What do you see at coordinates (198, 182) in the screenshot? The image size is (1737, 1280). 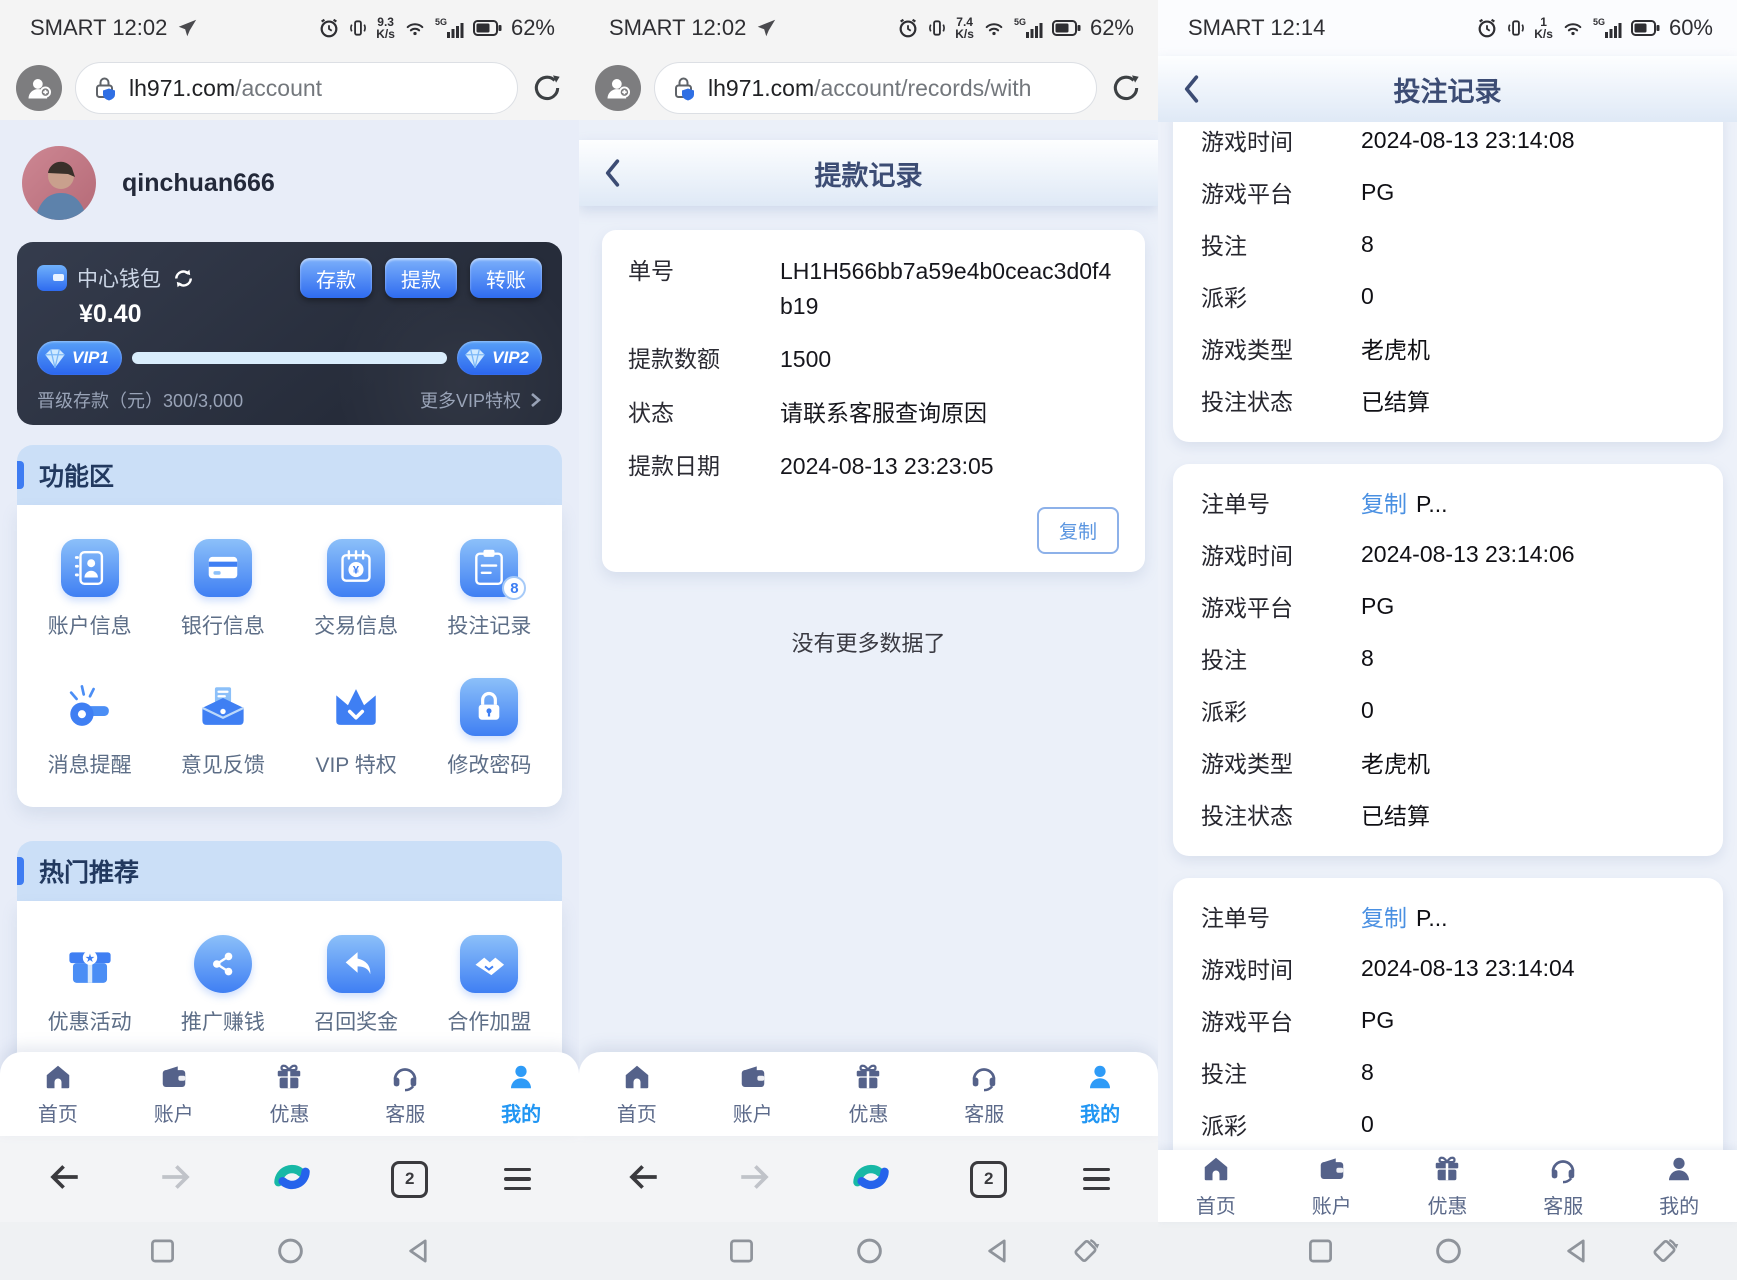 I see `username: qinchuan666` at bounding box center [198, 182].